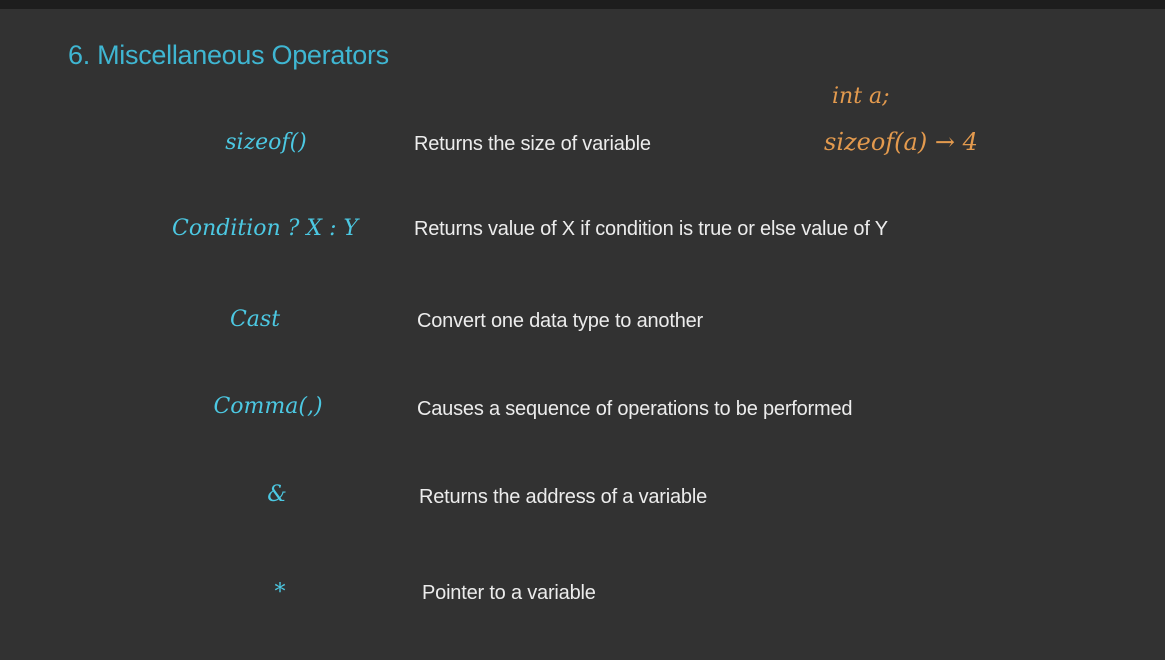 This screenshot has height=660, width=1165. Describe the element at coordinates (277, 494) in the screenshot. I see `operator-address: &` at that location.